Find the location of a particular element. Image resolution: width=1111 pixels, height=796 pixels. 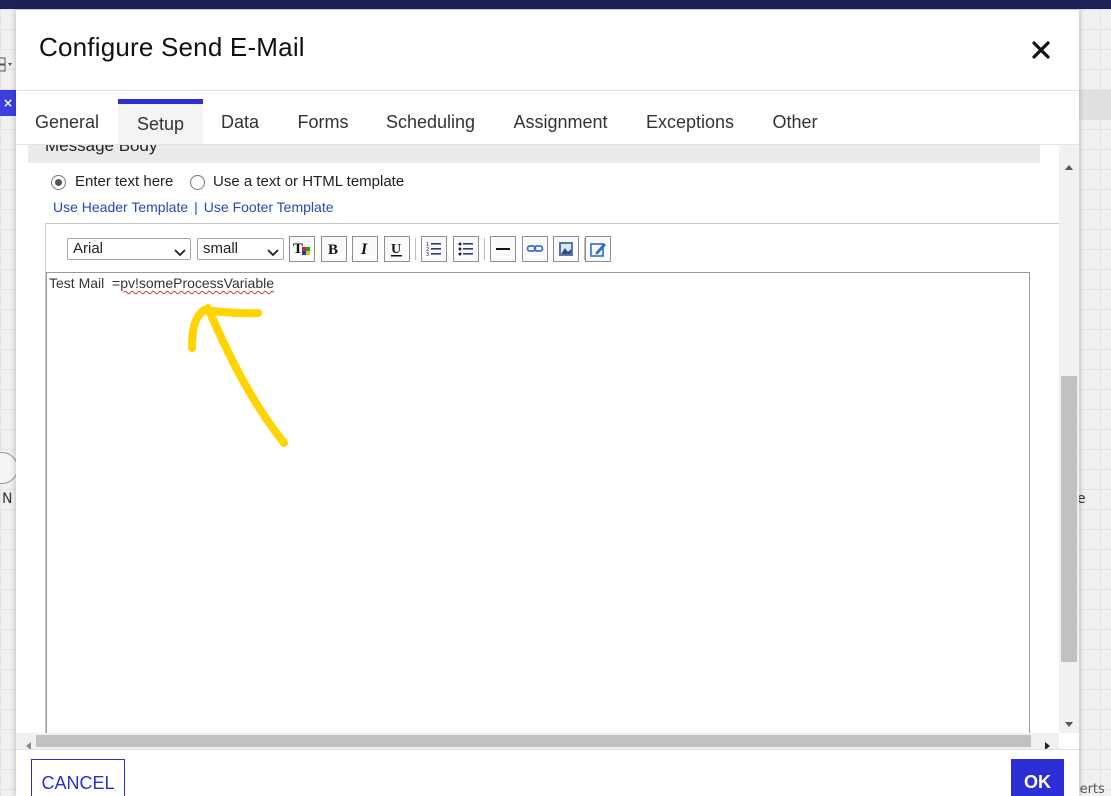

cancel-button: CANCEL is located at coordinates (78, 777).